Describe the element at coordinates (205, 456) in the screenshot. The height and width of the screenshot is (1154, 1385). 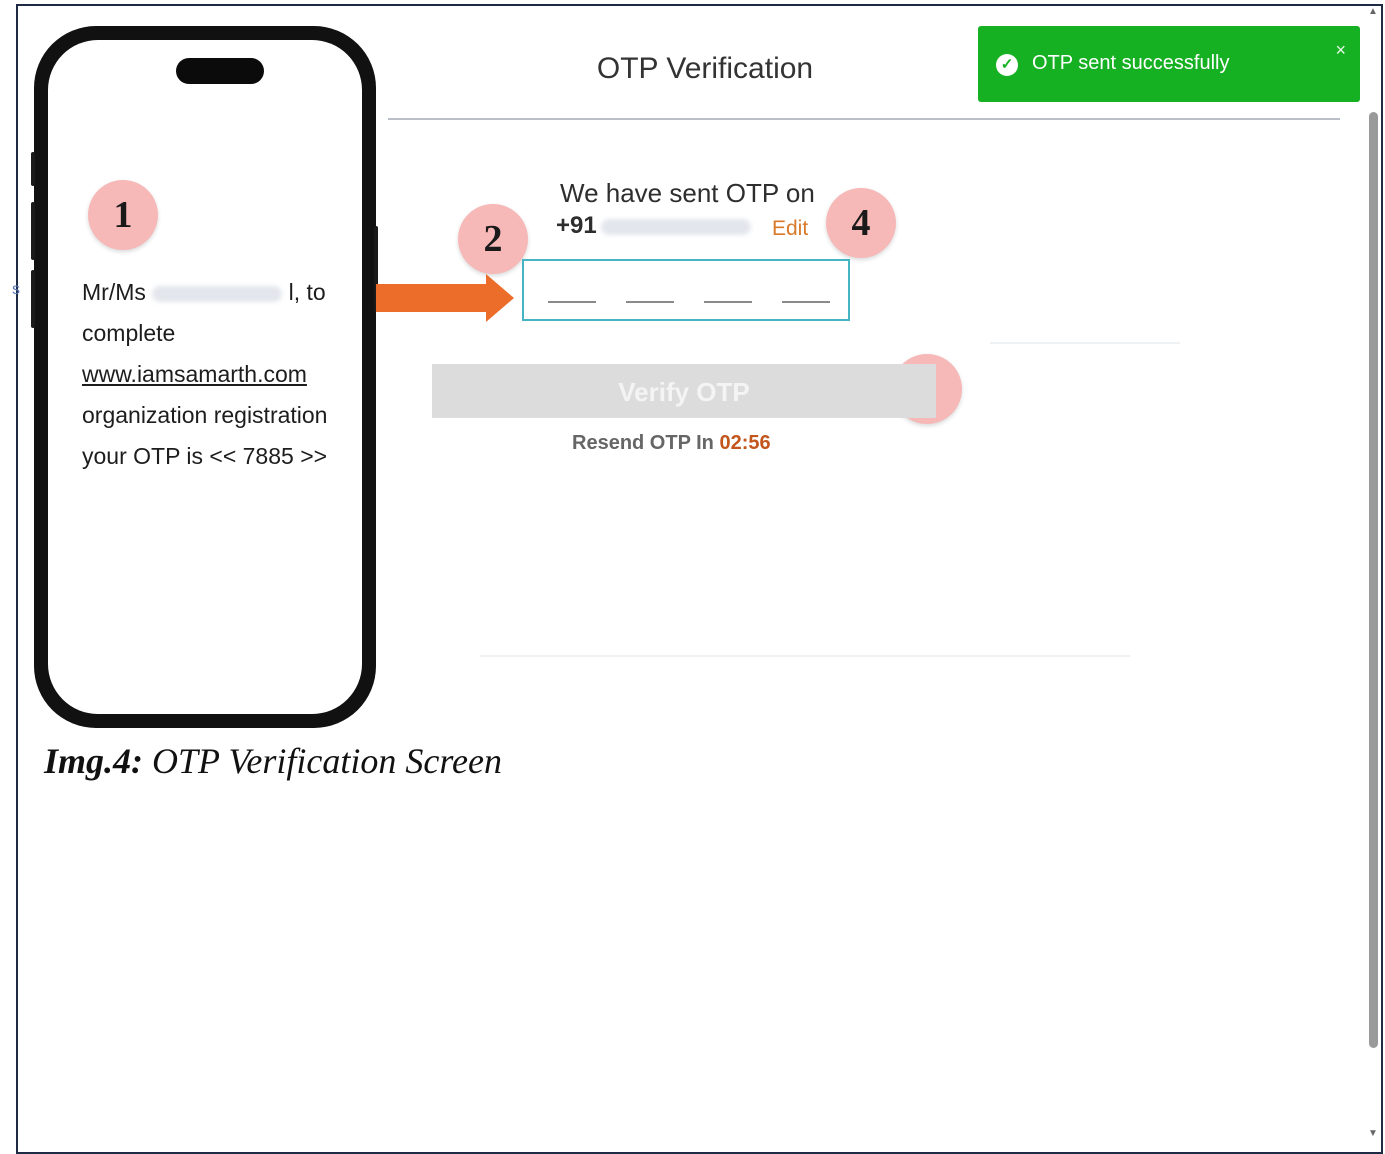
I see `sms-otp-line: your OTP is << 7885 >>` at that location.